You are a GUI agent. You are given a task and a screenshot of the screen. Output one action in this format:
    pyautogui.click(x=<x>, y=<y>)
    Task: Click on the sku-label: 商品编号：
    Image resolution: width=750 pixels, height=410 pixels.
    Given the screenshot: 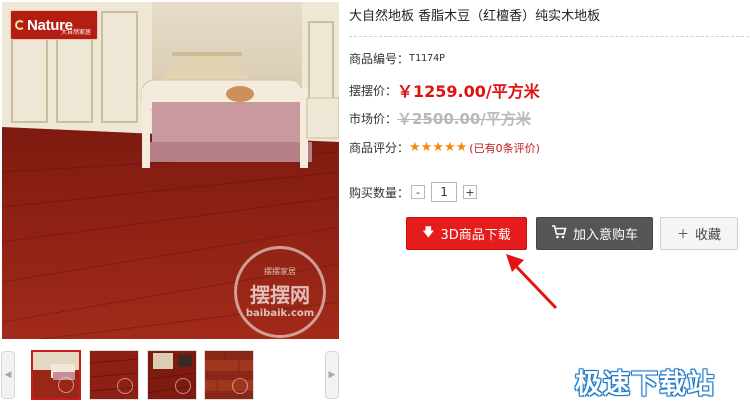 What is the action you would take?
    pyautogui.click(x=379, y=59)
    